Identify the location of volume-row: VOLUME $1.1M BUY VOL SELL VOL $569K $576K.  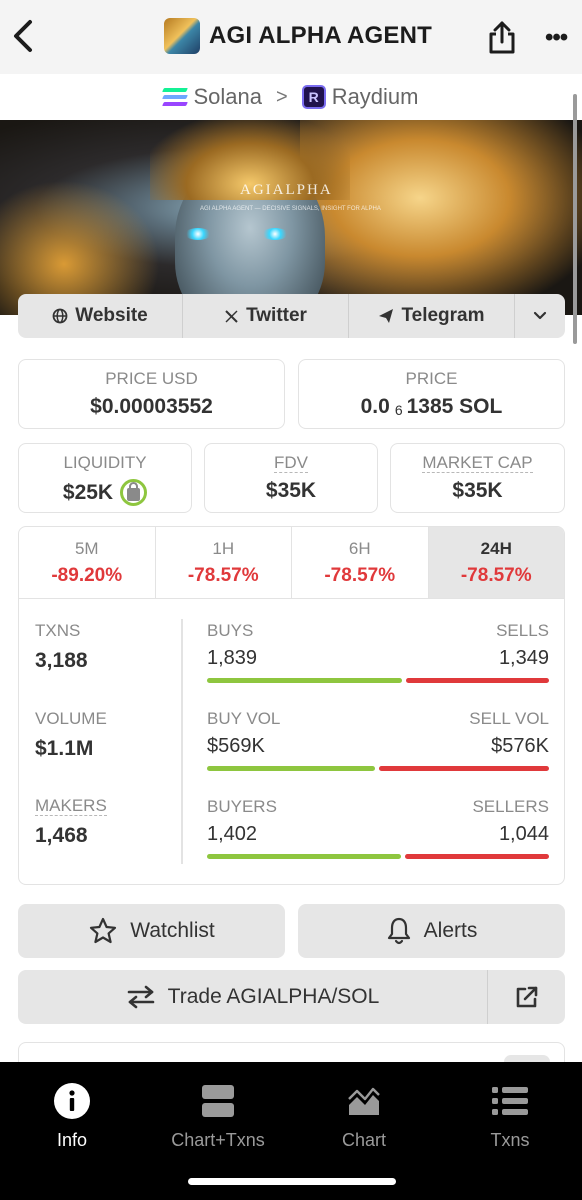
(291, 753).